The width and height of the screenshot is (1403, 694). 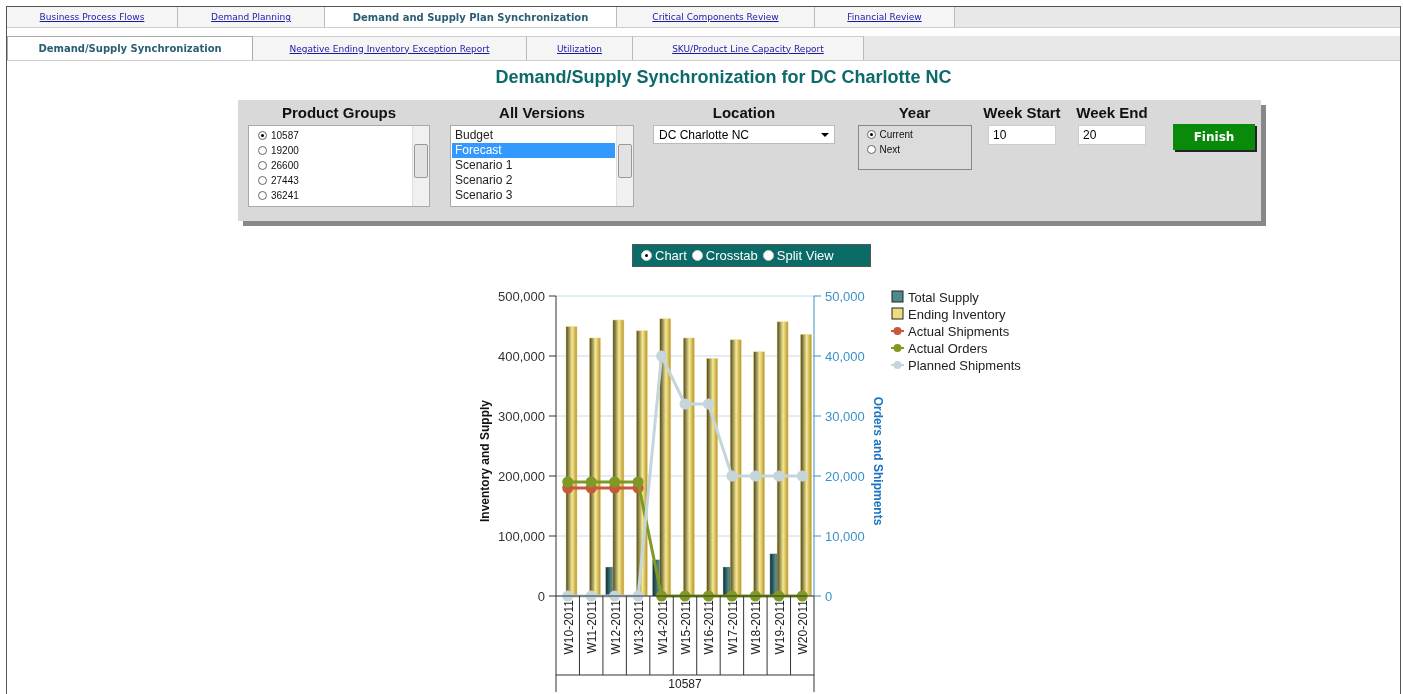 I want to click on option-label: Chart, so click(x=671, y=255).